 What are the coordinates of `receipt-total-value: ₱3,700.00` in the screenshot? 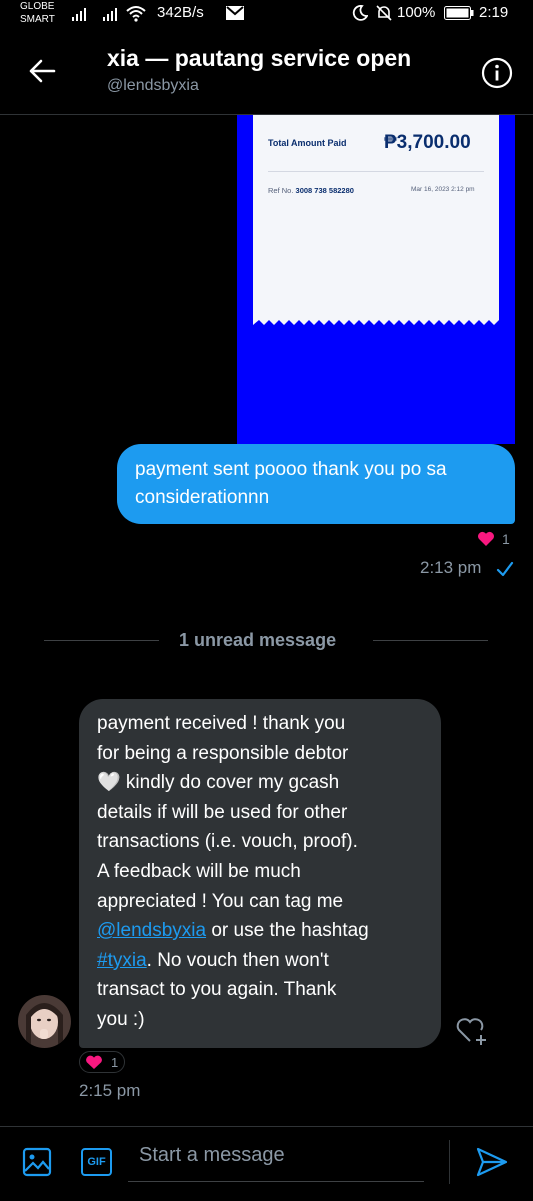 It's located at (427, 142).